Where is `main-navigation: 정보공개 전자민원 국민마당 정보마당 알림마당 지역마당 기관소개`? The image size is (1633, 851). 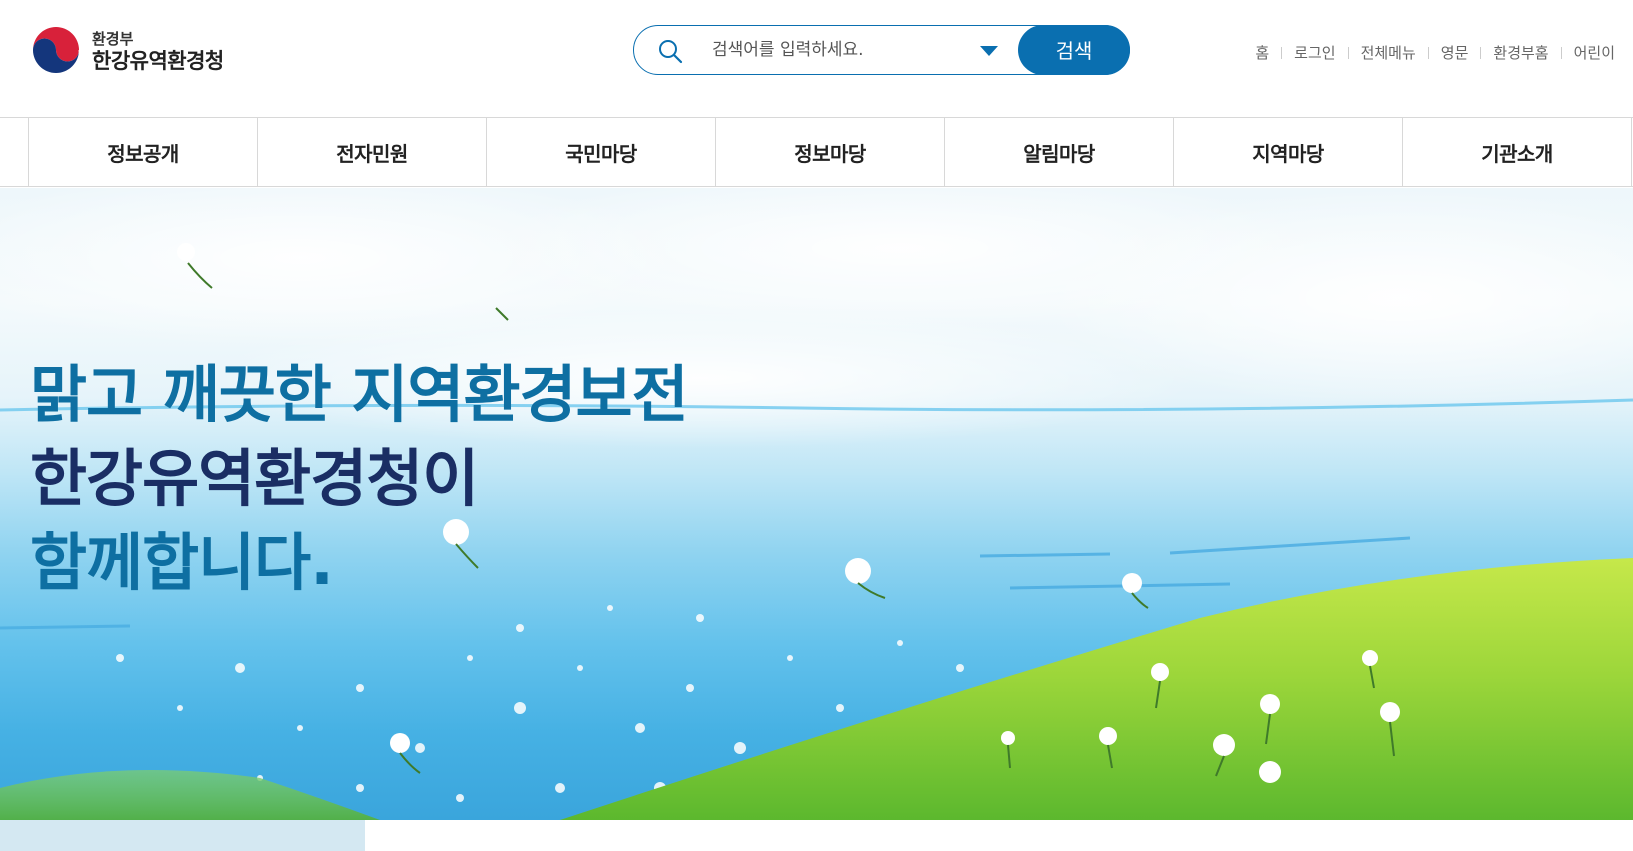 main-navigation: 정보공개 전자민원 국민마당 정보마당 알림마당 지역마당 기관소개 is located at coordinates (816, 152).